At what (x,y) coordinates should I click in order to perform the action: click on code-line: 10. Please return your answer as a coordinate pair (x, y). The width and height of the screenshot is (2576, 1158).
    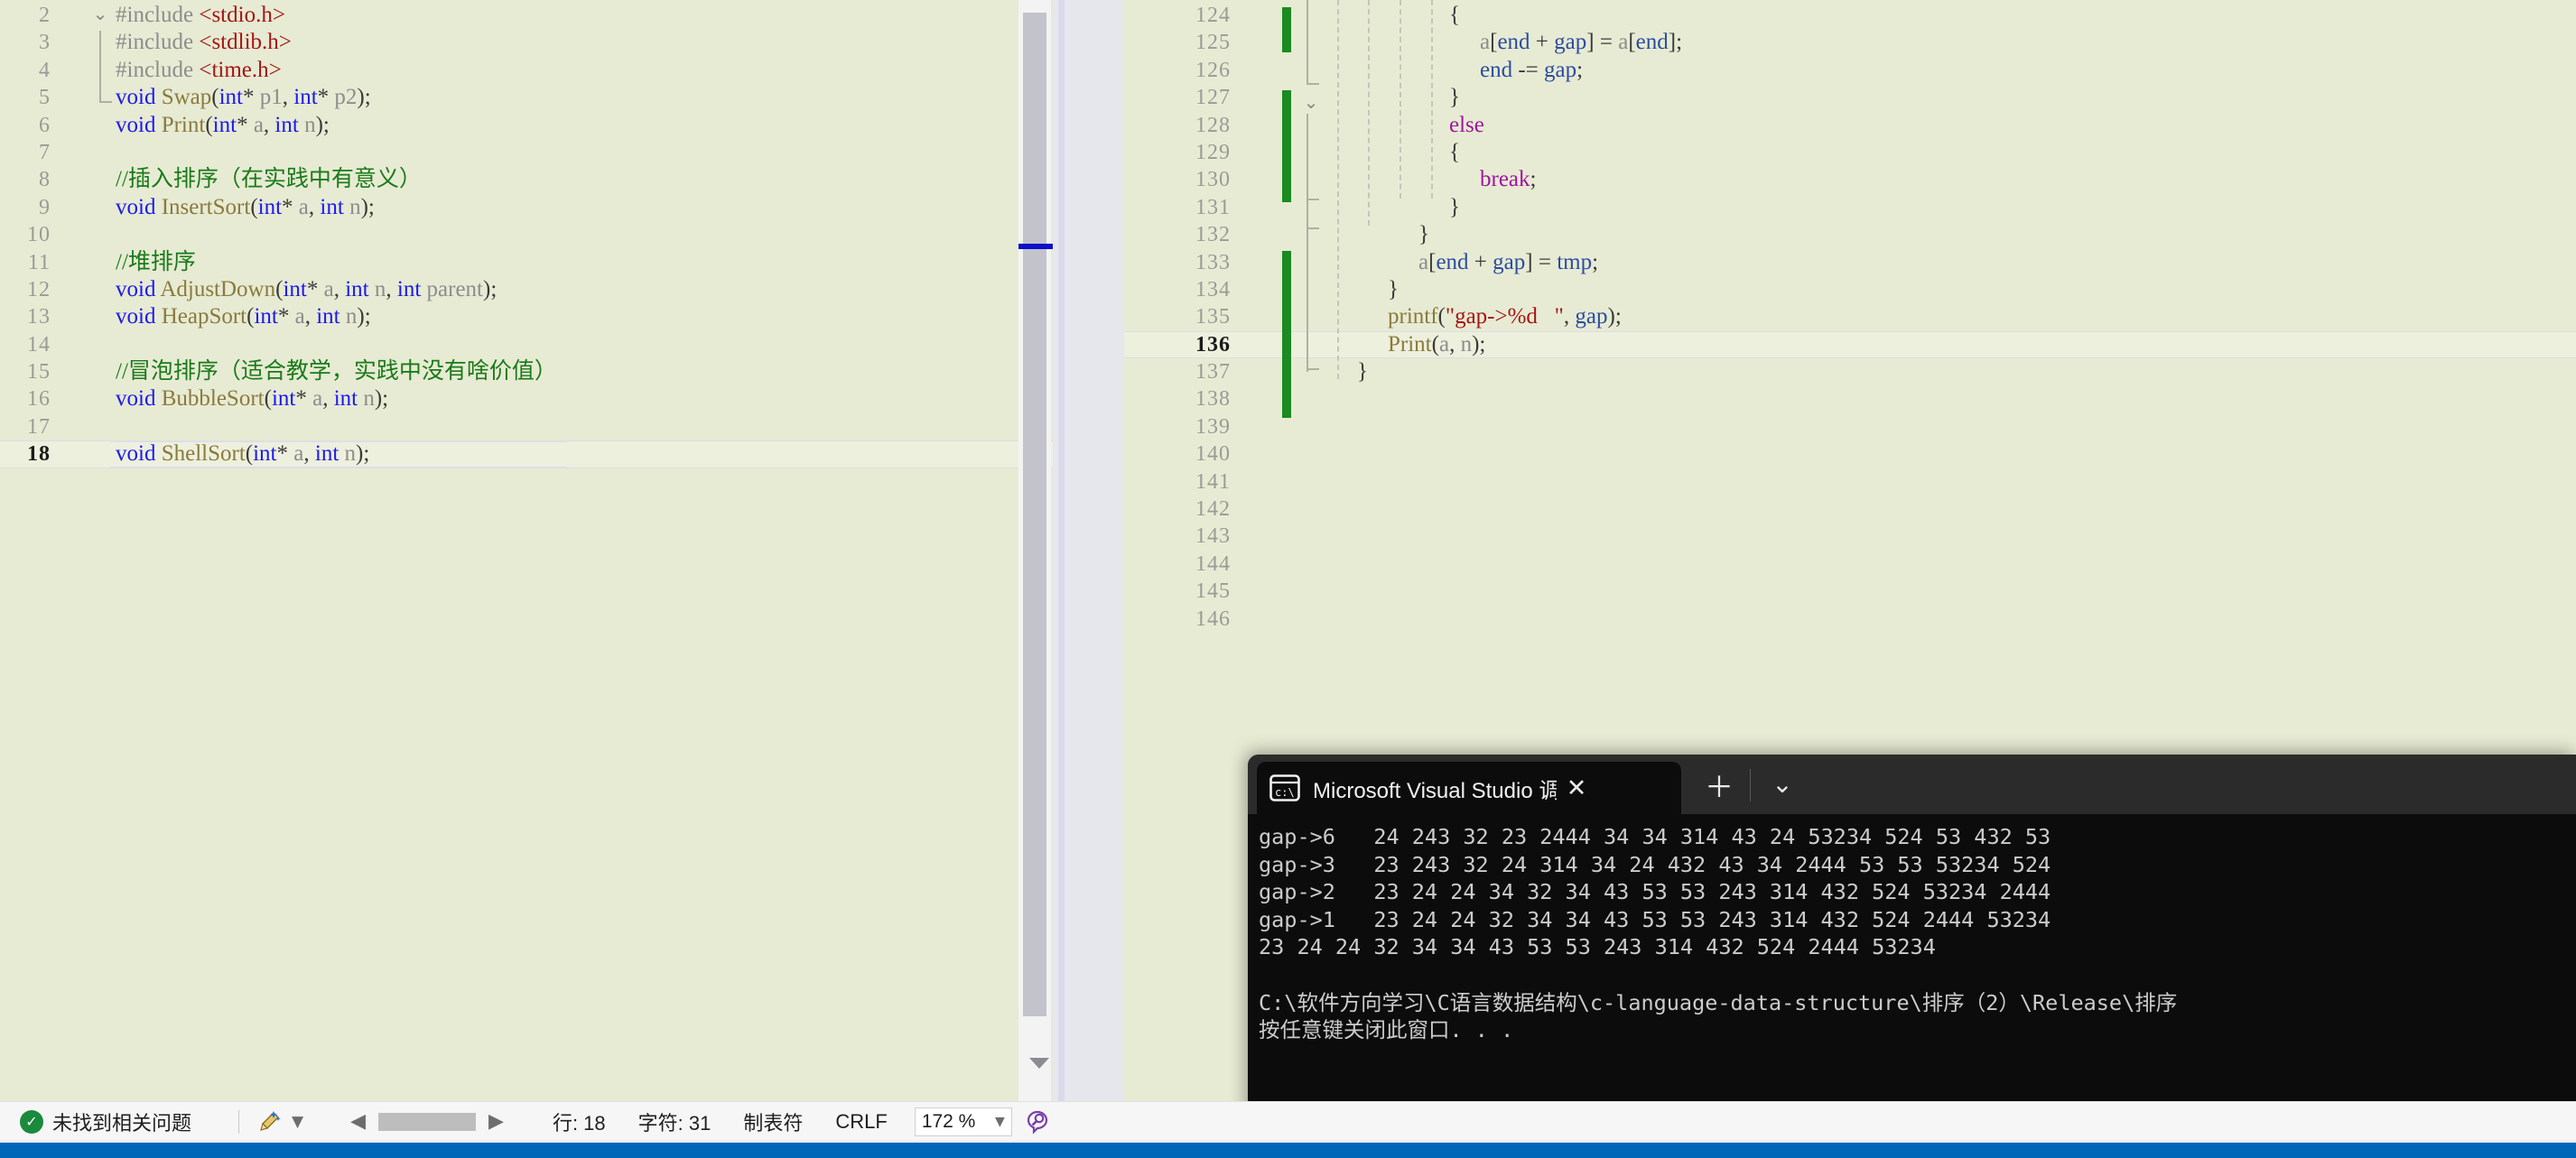
    Looking at the image, I should click on (537, 234).